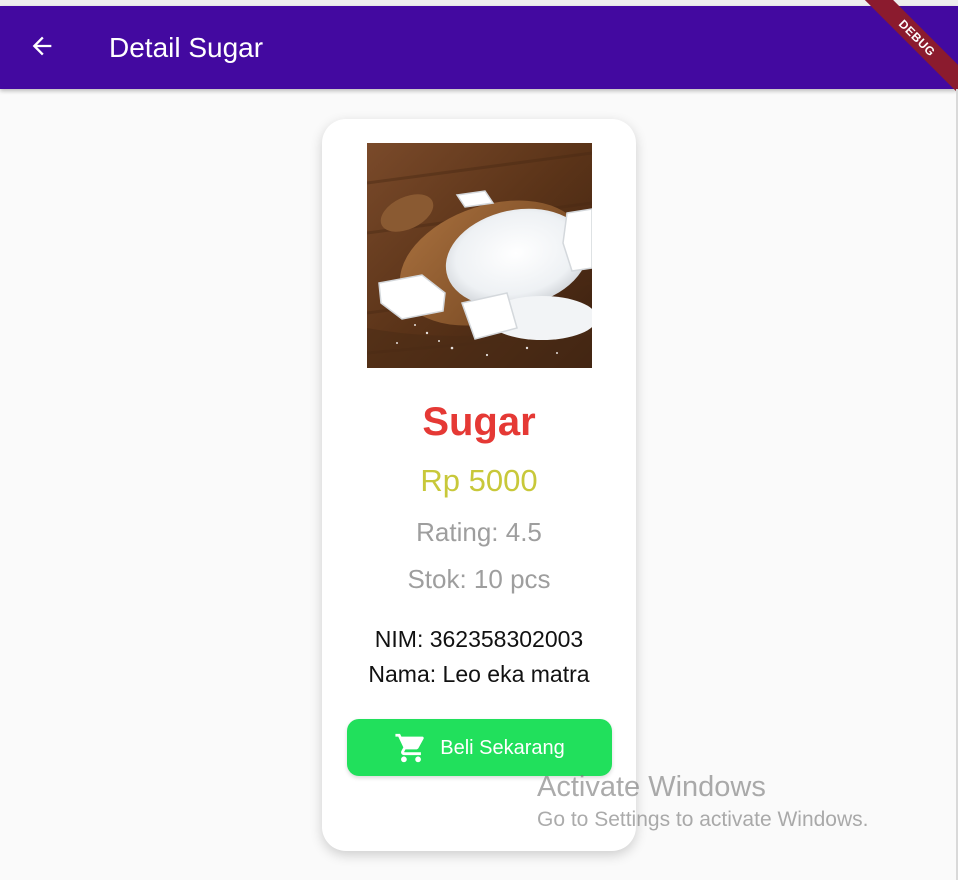 Image resolution: width=958 pixels, height=880 pixels. What do you see at coordinates (479, 255) in the screenshot?
I see `product-image` at bounding box center [479, 255].